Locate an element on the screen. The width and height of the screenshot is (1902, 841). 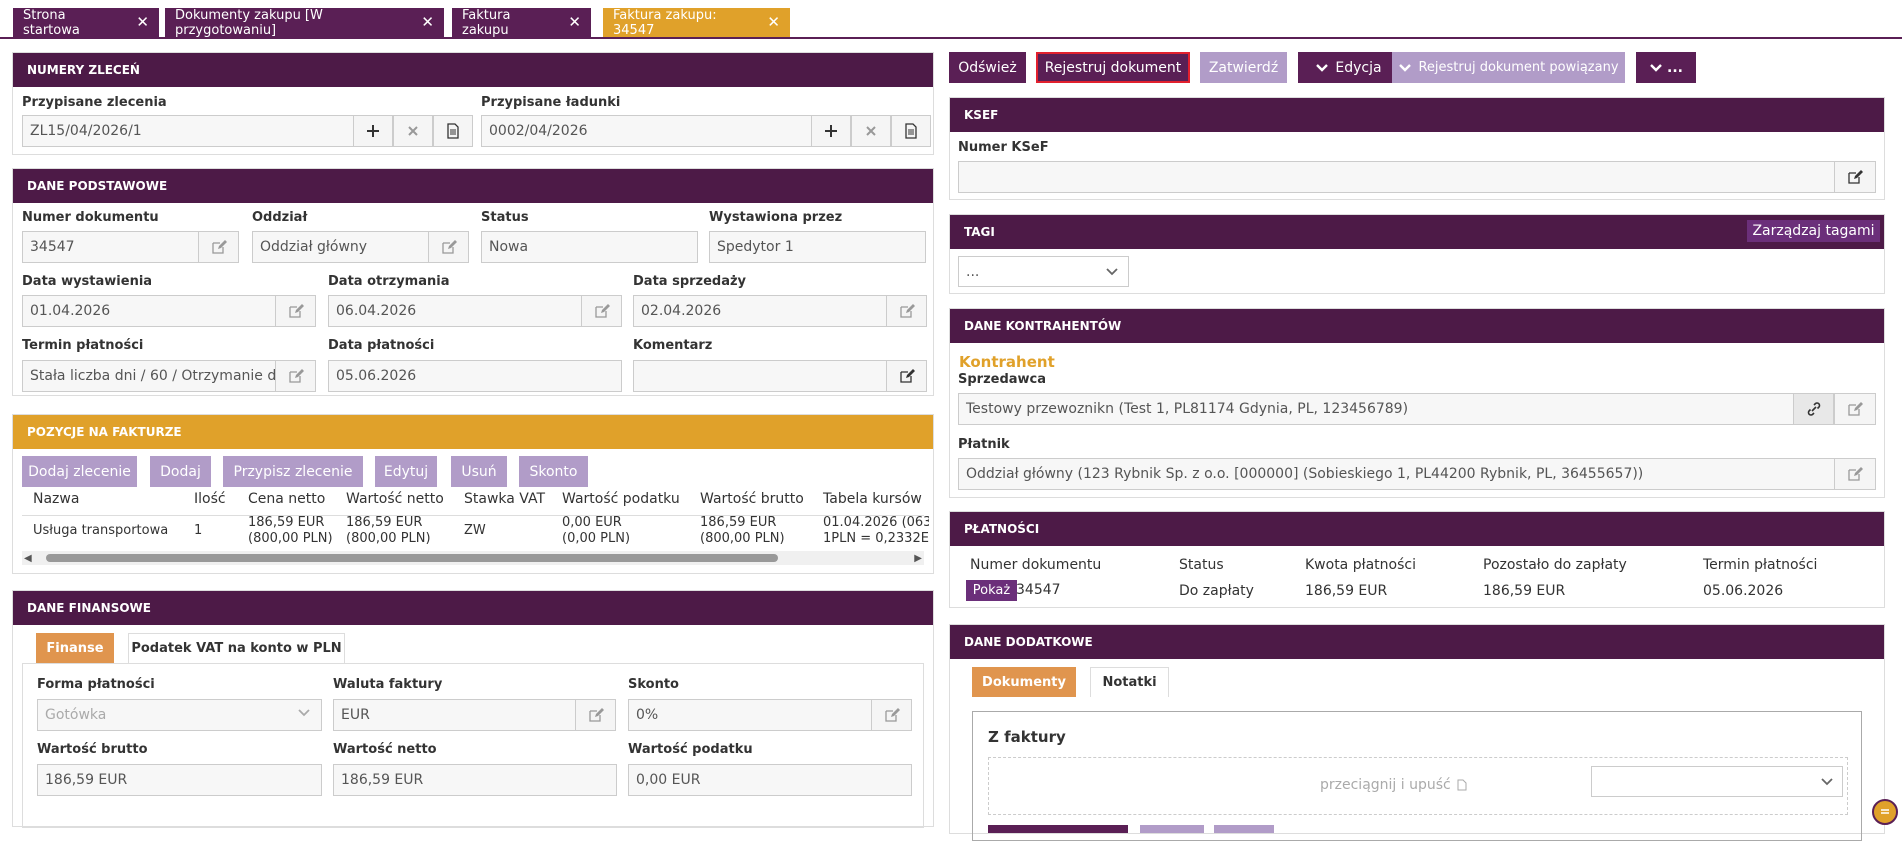
oddzial-field: Oddział główny is located at coordinates (340, 247).